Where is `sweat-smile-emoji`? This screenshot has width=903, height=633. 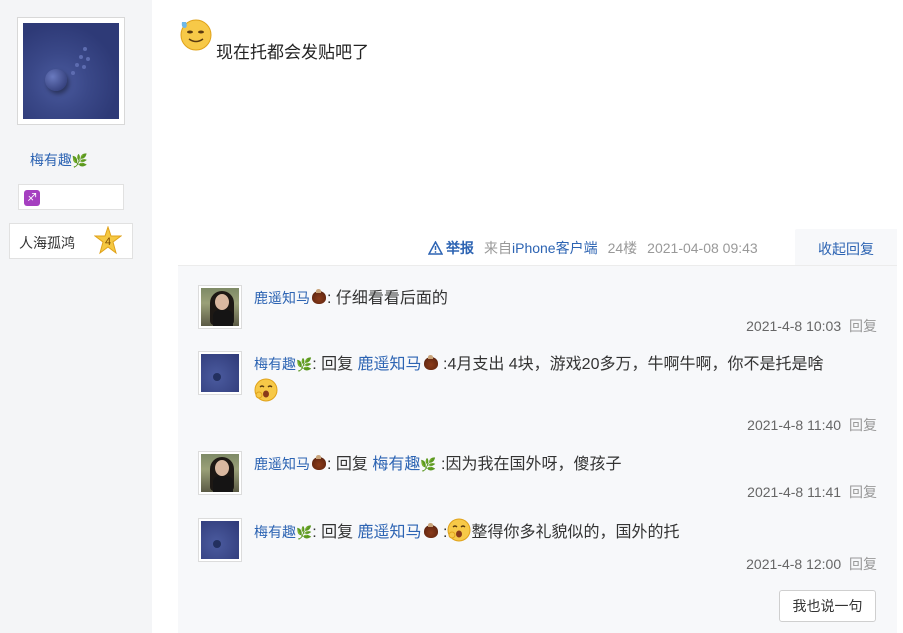
sweat-smile-emoji is located at coordinates (196, 35).